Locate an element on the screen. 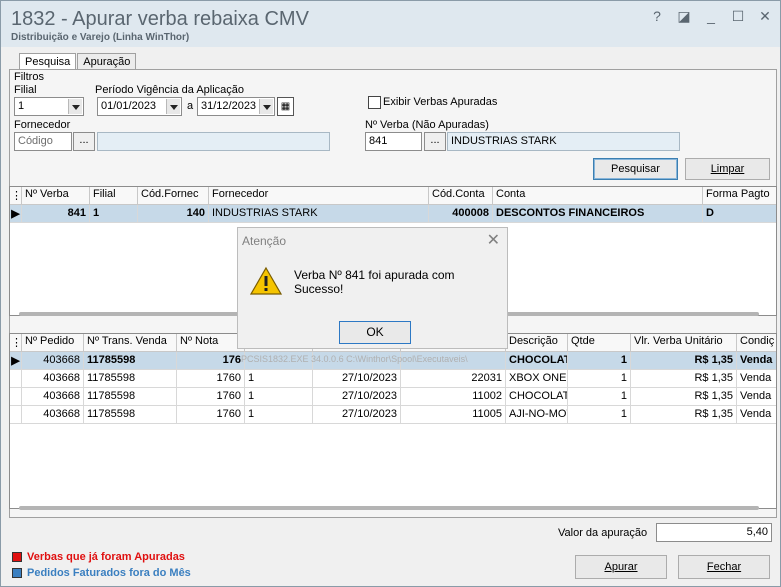  verba-label: Nº Verba (Não Apuradas) is located at coordinates (427, 125).